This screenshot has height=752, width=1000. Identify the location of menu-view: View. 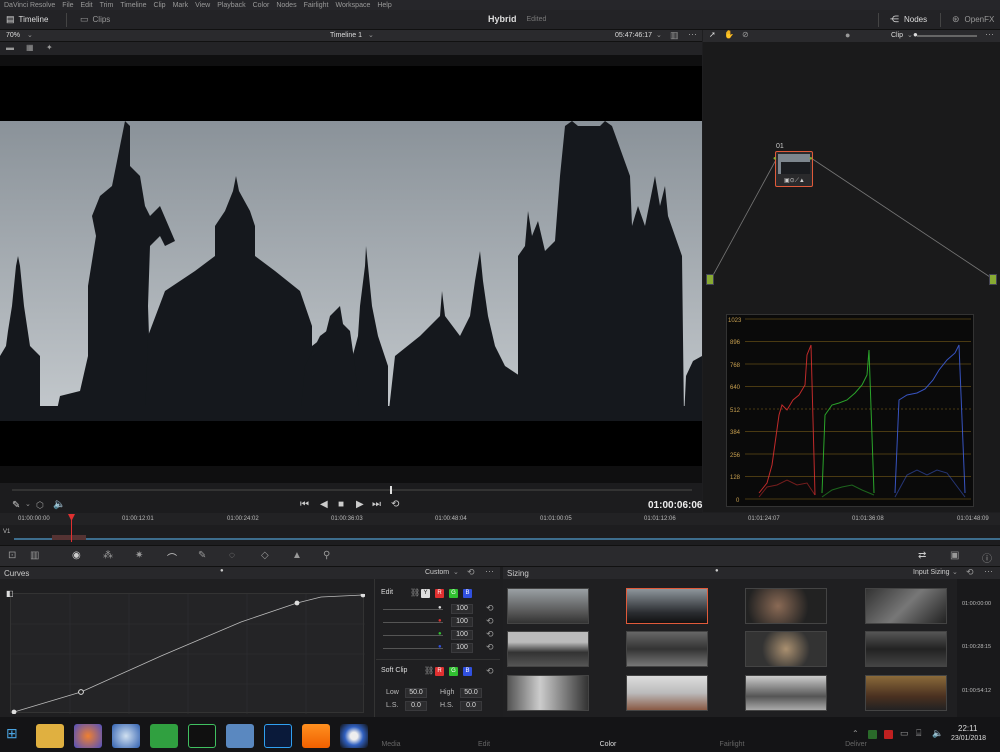
(202, 5).